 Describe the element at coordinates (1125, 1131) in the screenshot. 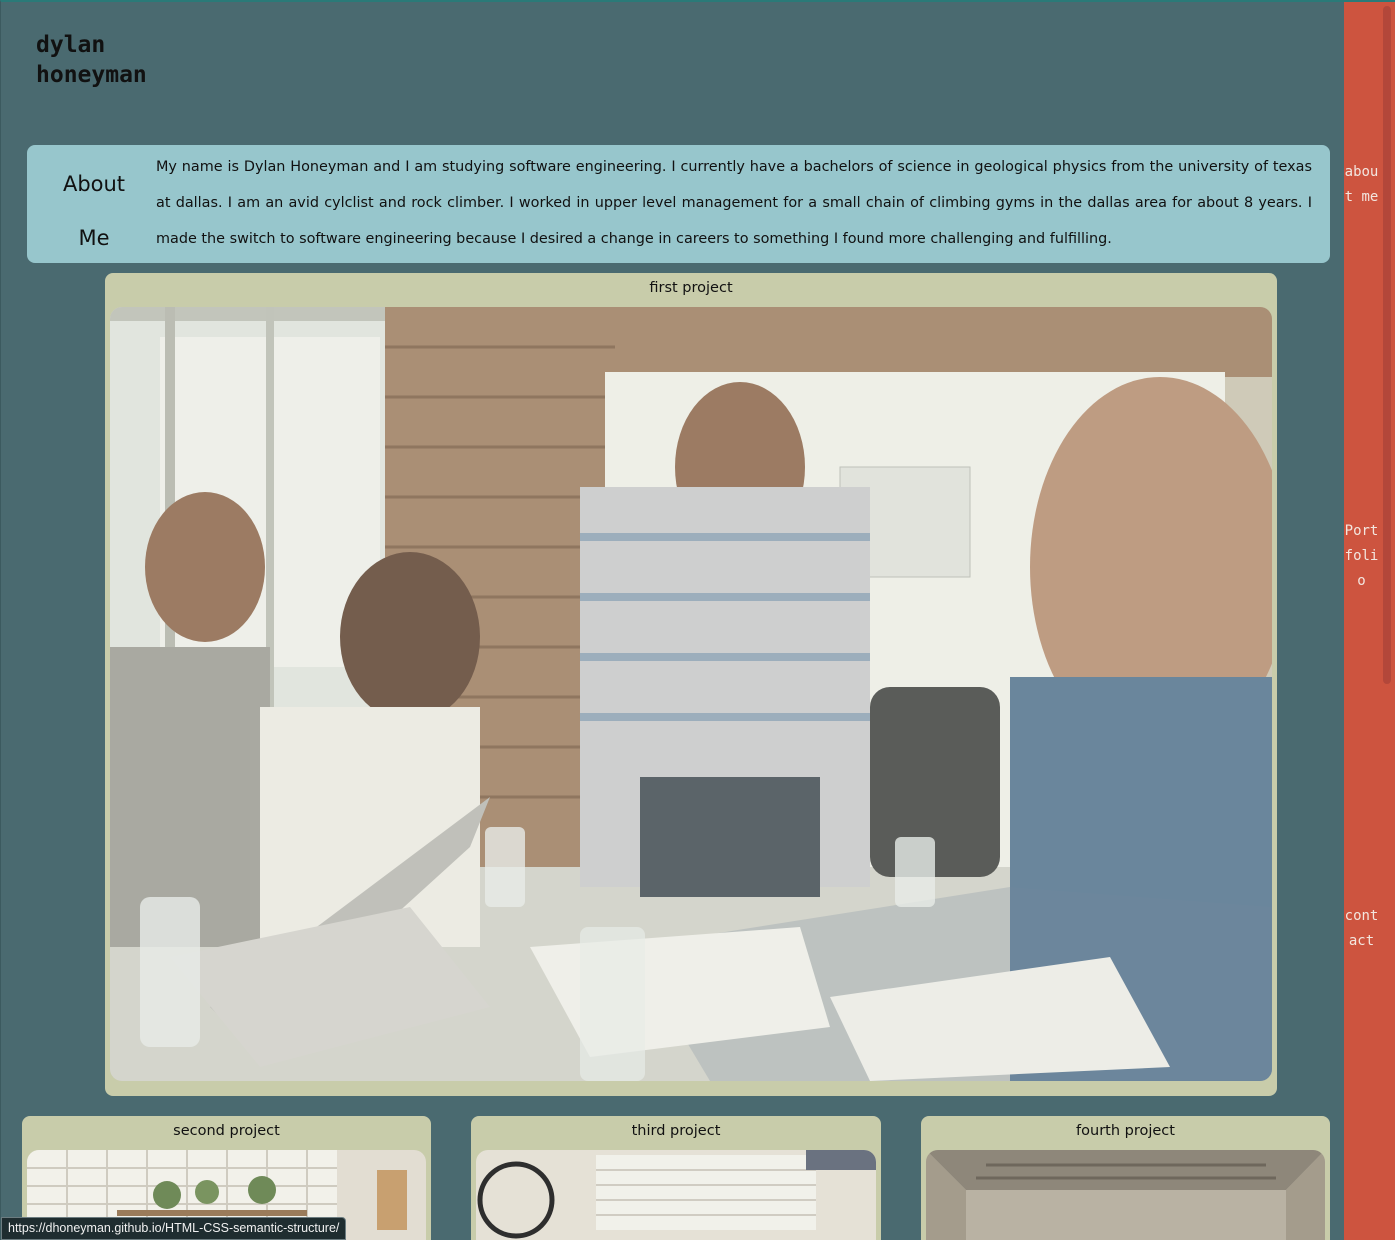

I see `project-title-fourth: fourth project` at that location.